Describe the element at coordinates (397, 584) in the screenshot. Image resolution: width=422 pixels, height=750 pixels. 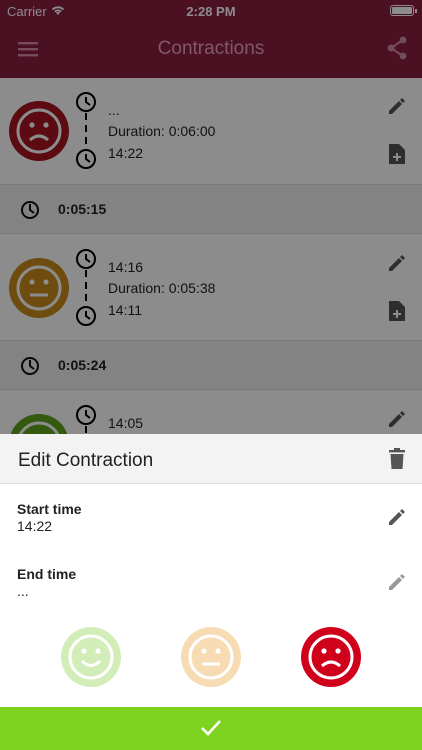
I see `edit-end-time-icon` at that location.